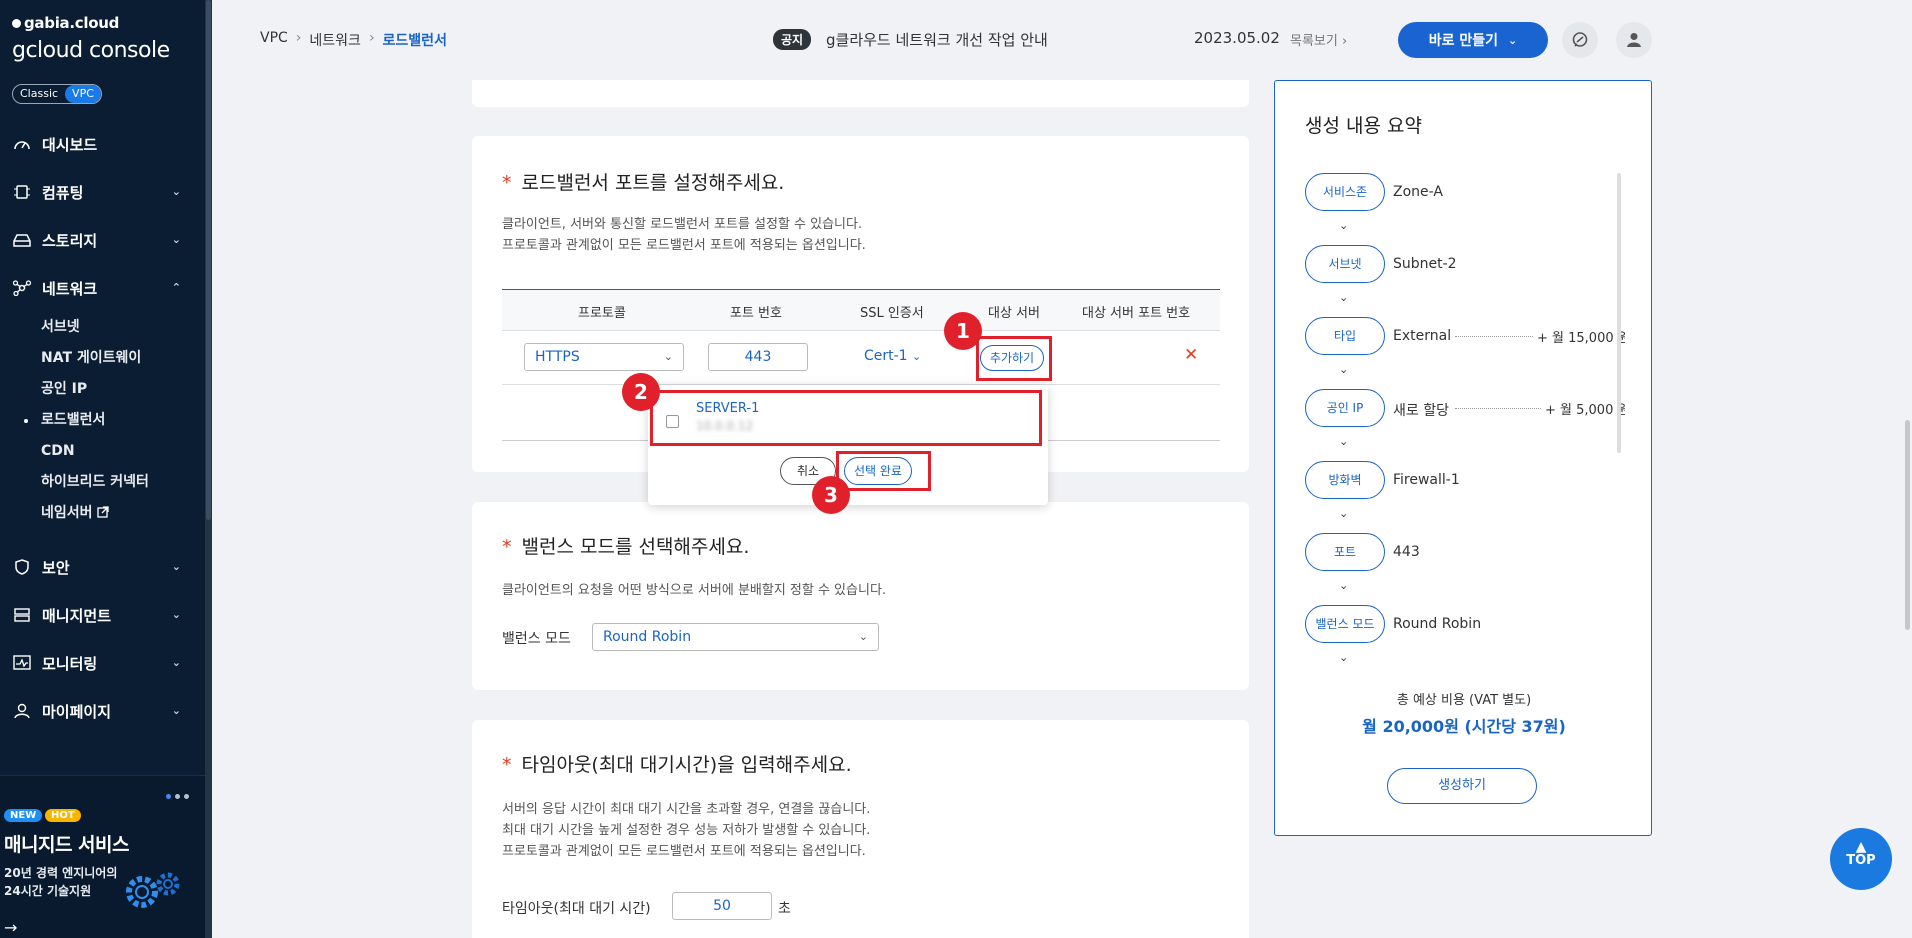 The height and width of the screenshot is (938, 1912). What do you see at coordinates (335, 40) in the screenshot?
I see `breadcrumb-network: 네트워크` at bounding box center [335, 40].